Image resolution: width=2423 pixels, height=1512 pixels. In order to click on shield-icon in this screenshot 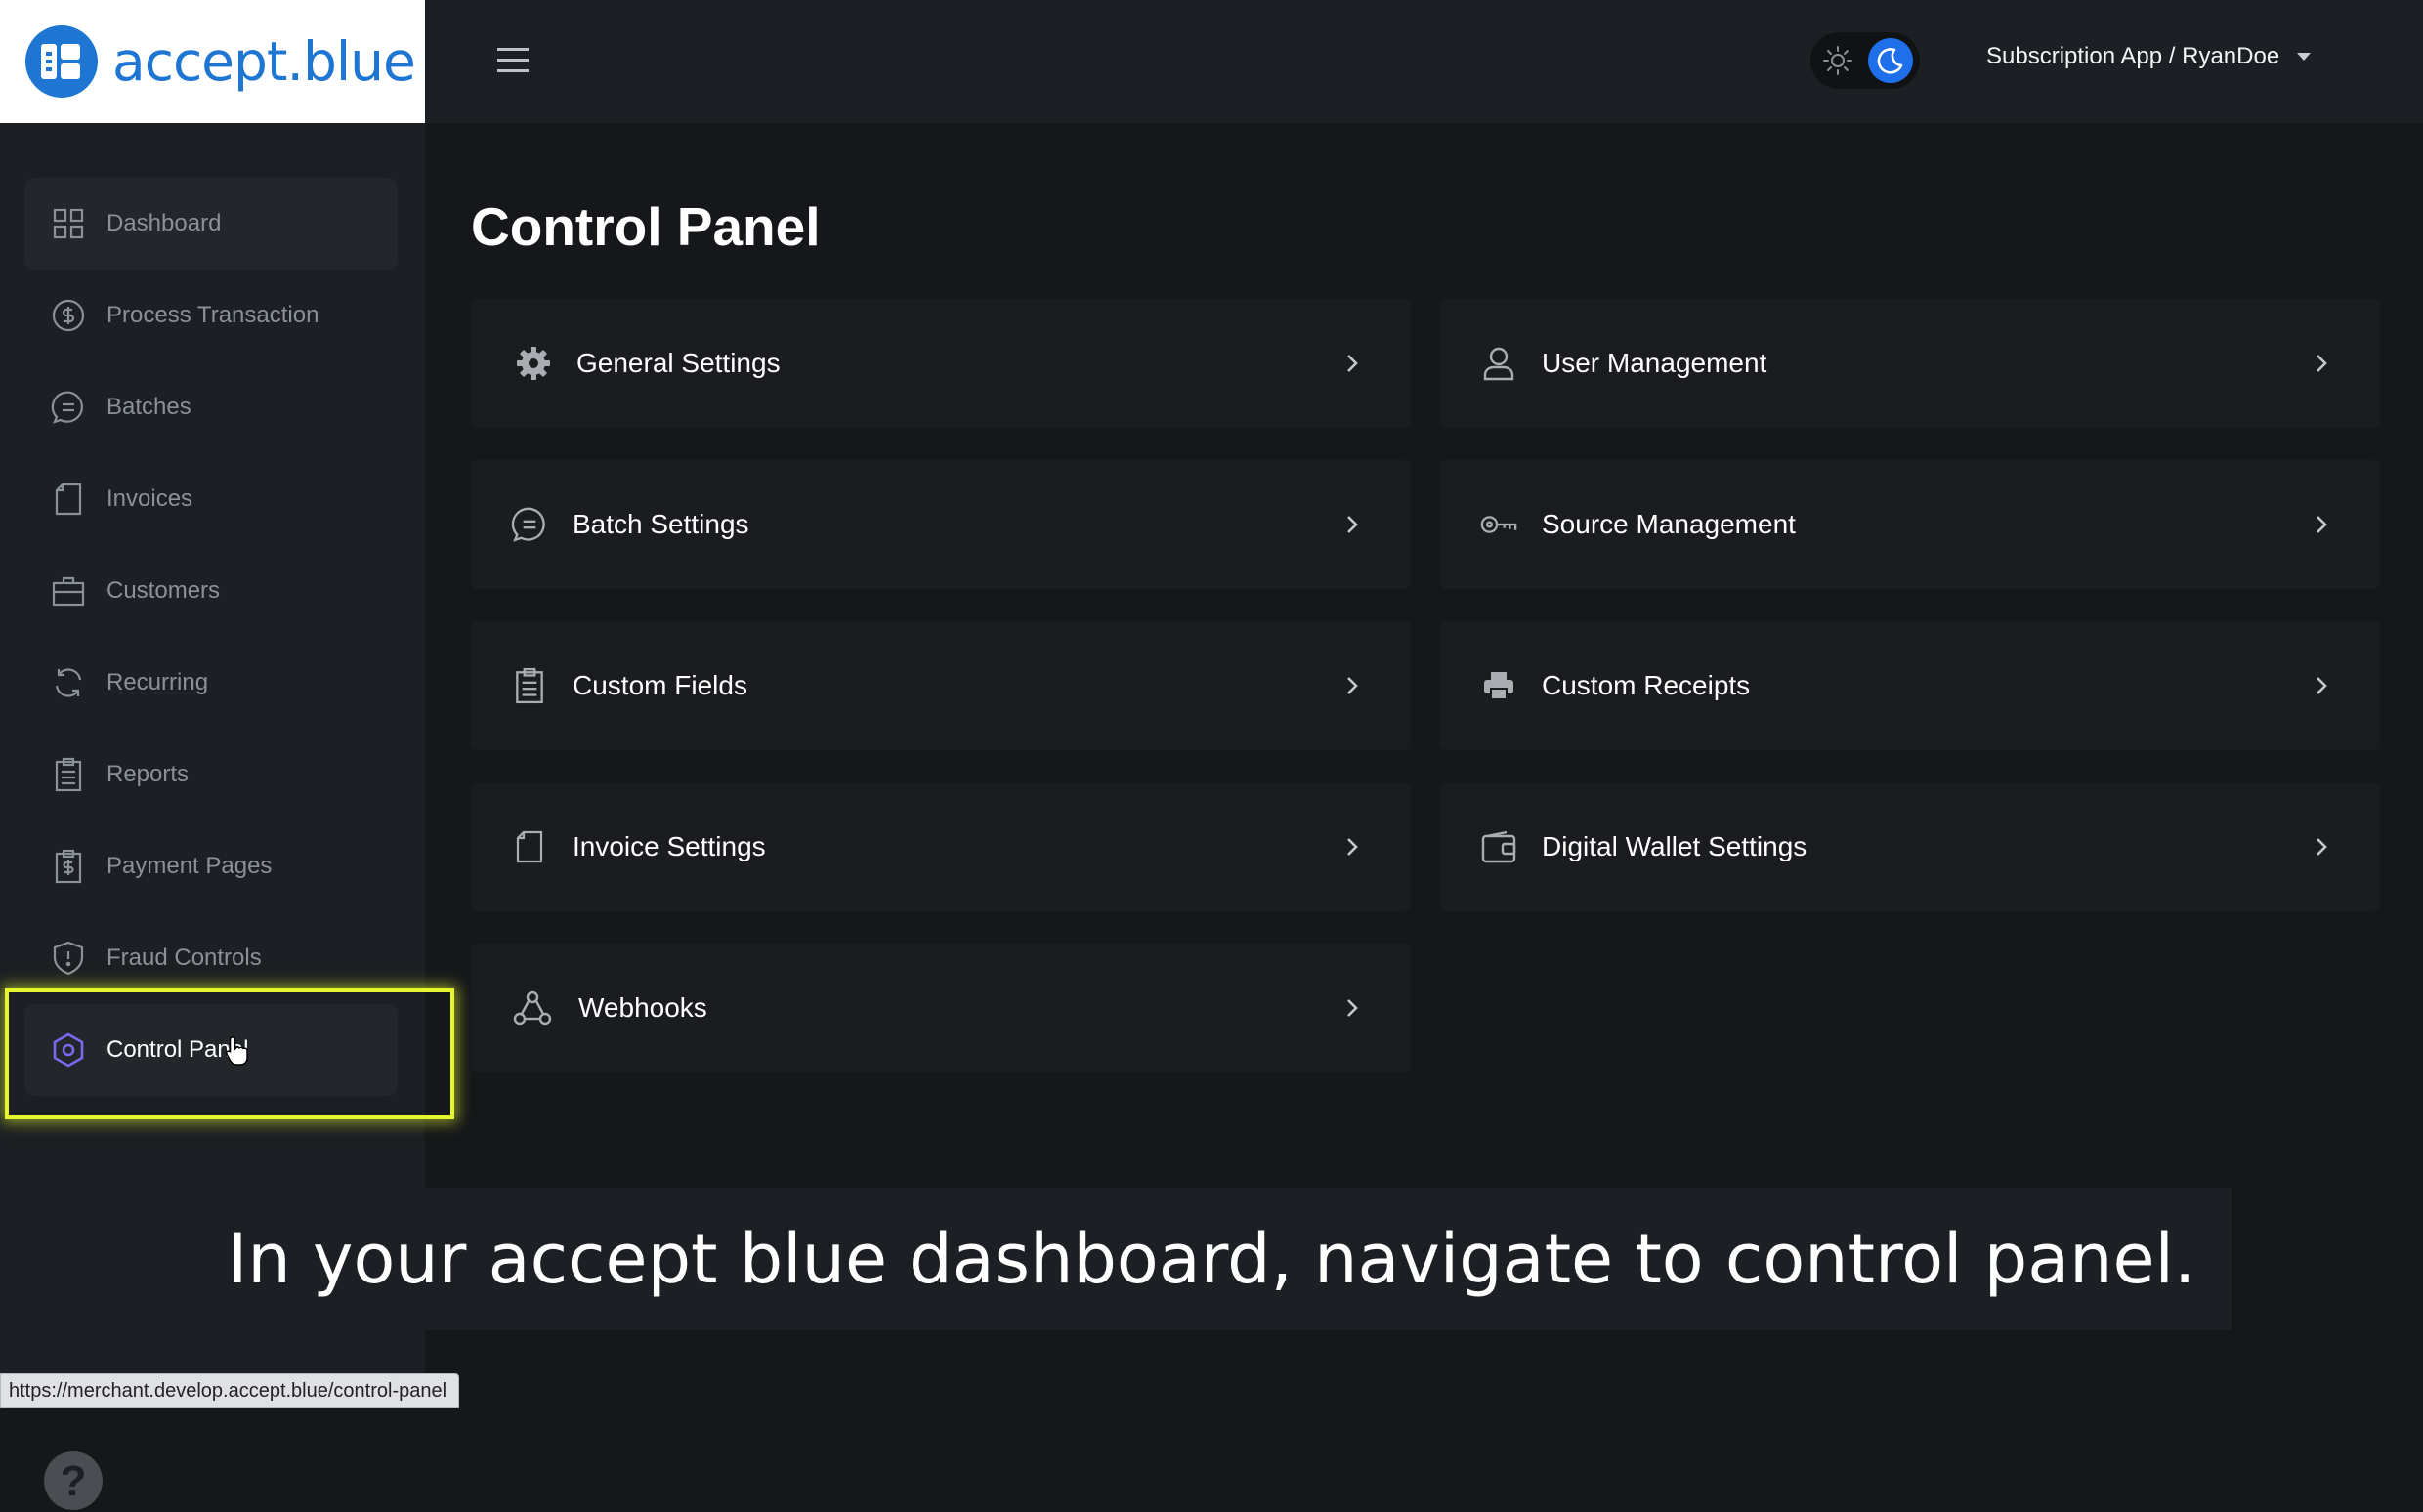, I will do `click(69, 958)`.